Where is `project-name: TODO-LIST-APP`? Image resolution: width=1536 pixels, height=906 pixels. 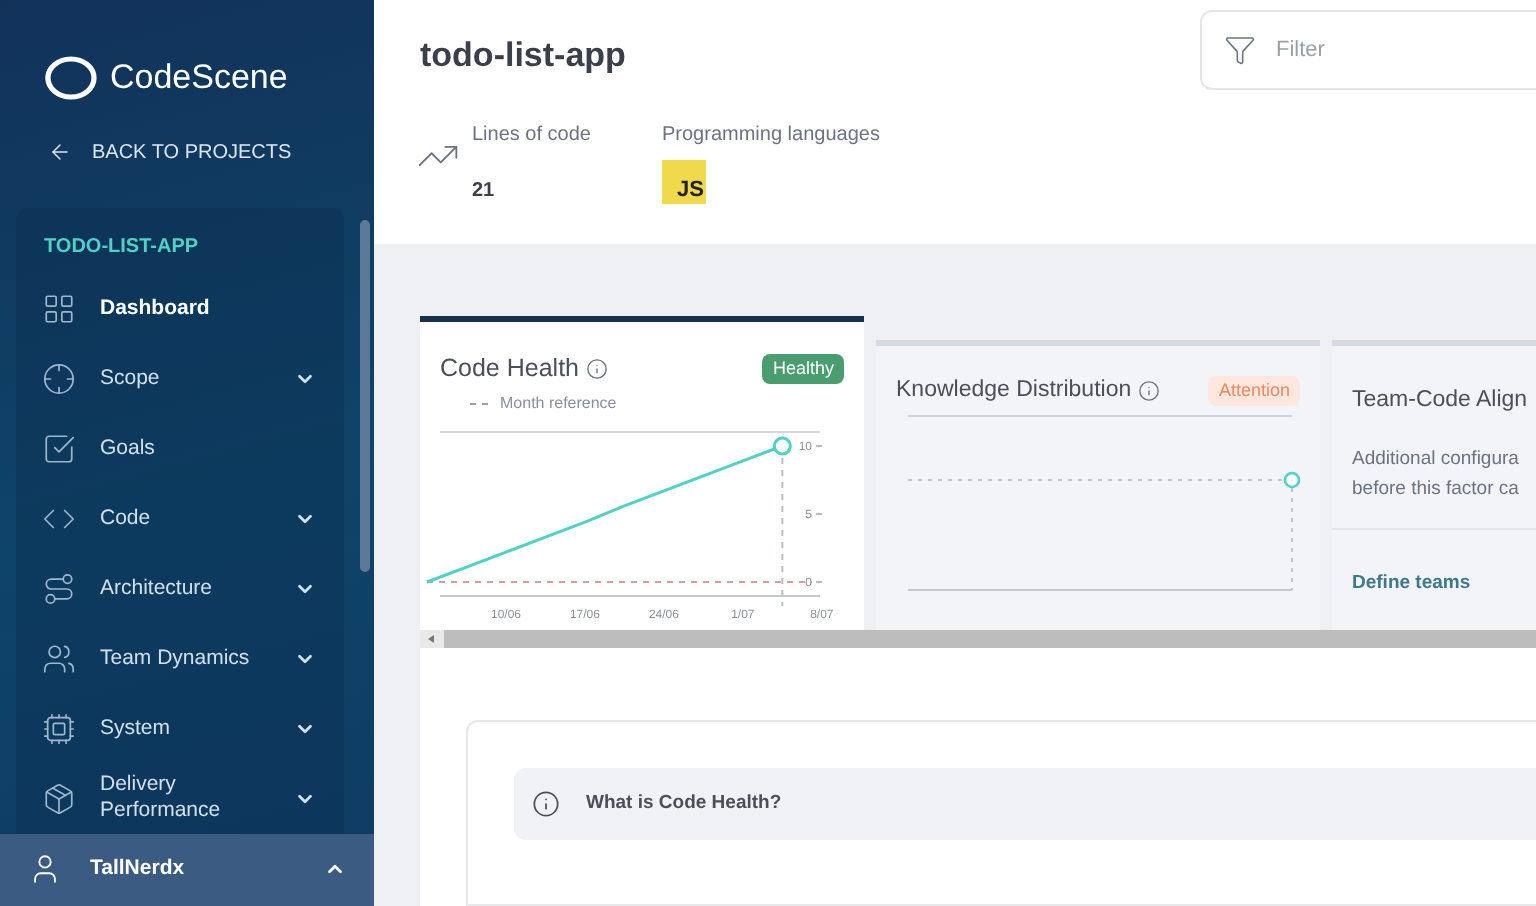
project-name: TODO-LIST-APP is located at coordinates (121, 247).